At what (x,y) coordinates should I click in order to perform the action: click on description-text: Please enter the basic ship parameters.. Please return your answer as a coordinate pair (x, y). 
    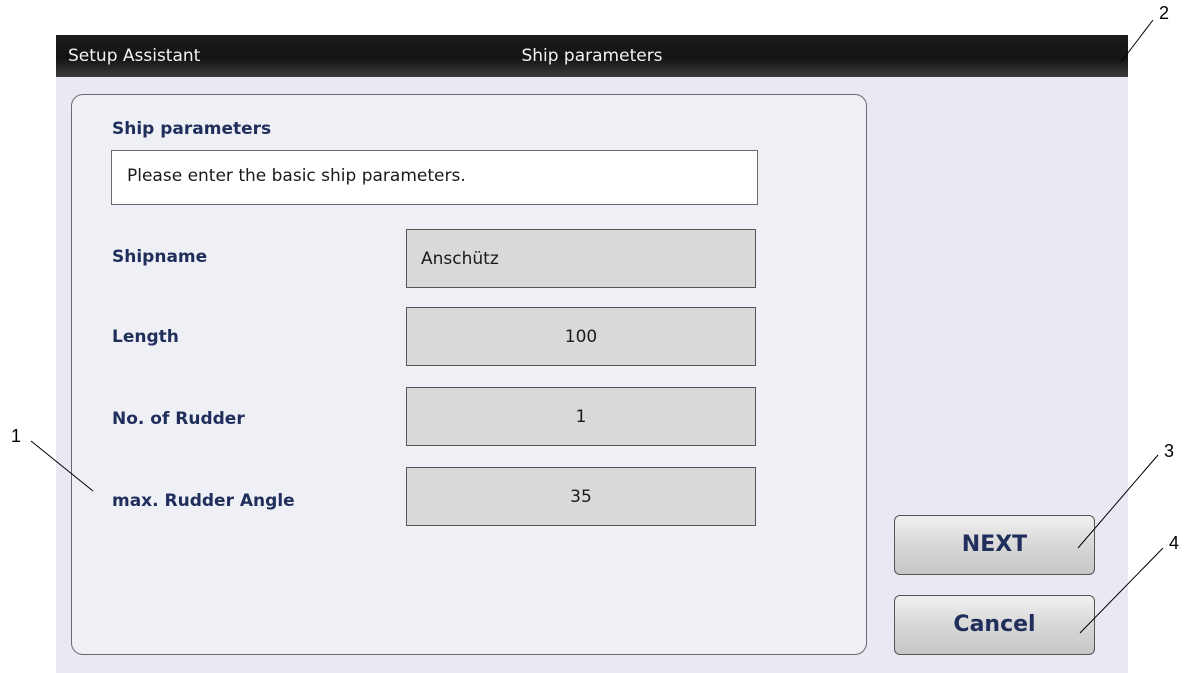
    Looking at the image, I should click on (296, 176).